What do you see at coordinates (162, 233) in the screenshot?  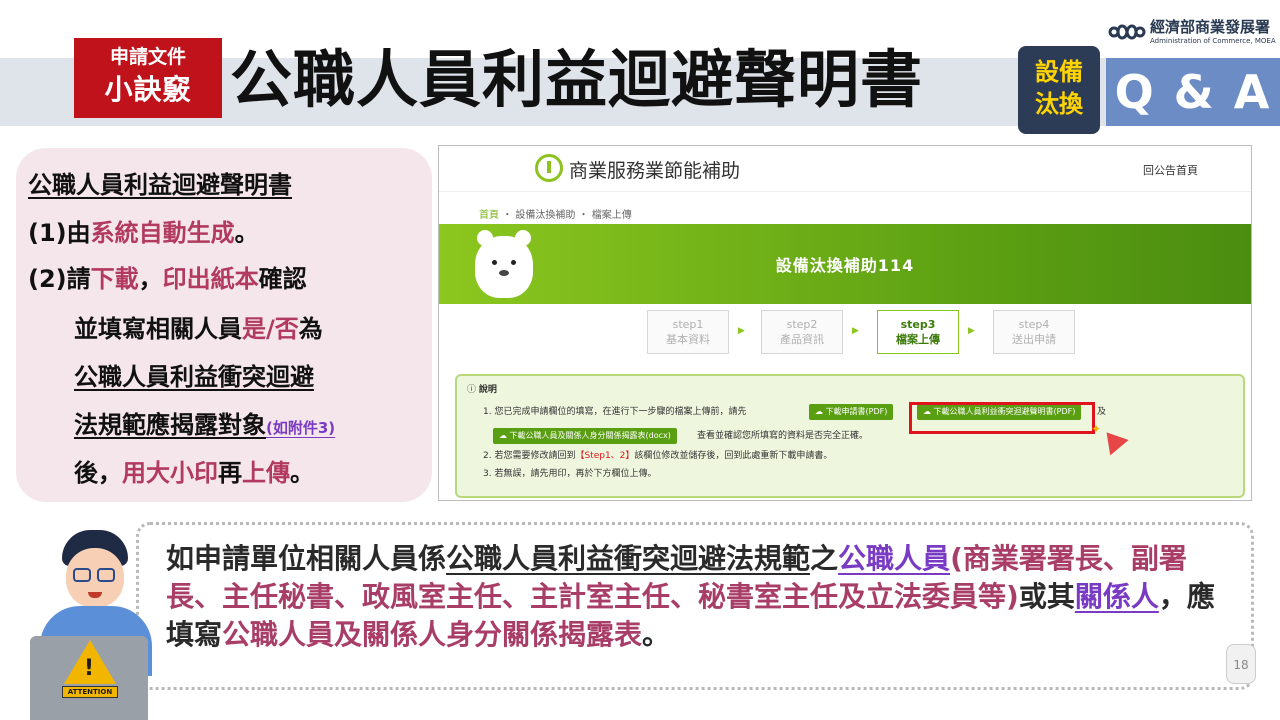 I see `card-item-1-highlight: 系統自動生成` at bounding box center [162, 233].